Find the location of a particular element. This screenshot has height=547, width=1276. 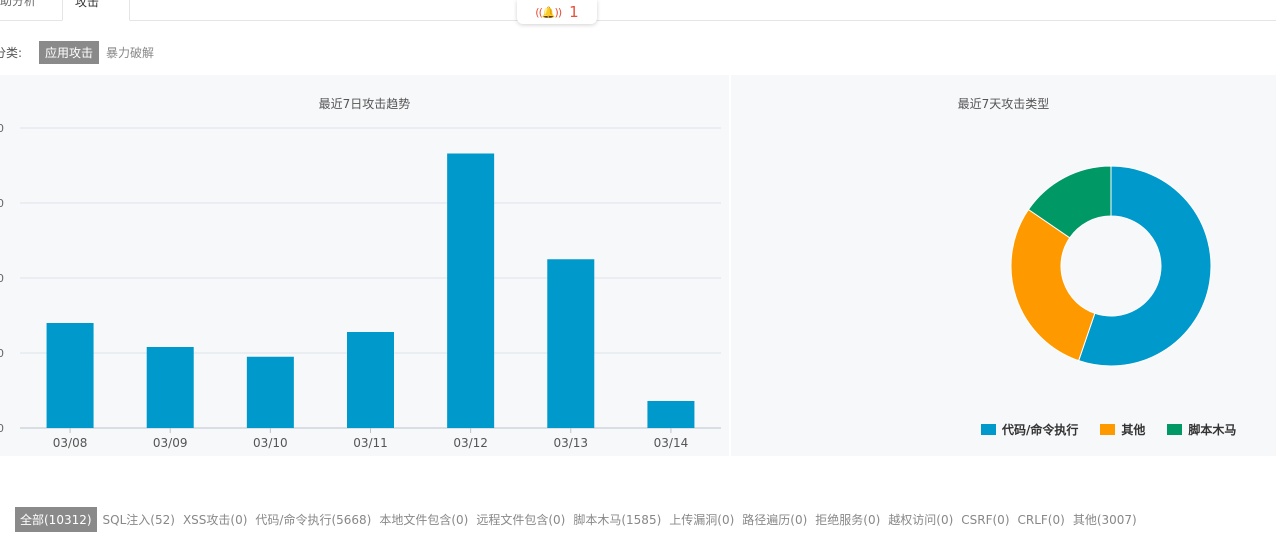

tab-attack: 攻击 is located at coordinates (96, 10).